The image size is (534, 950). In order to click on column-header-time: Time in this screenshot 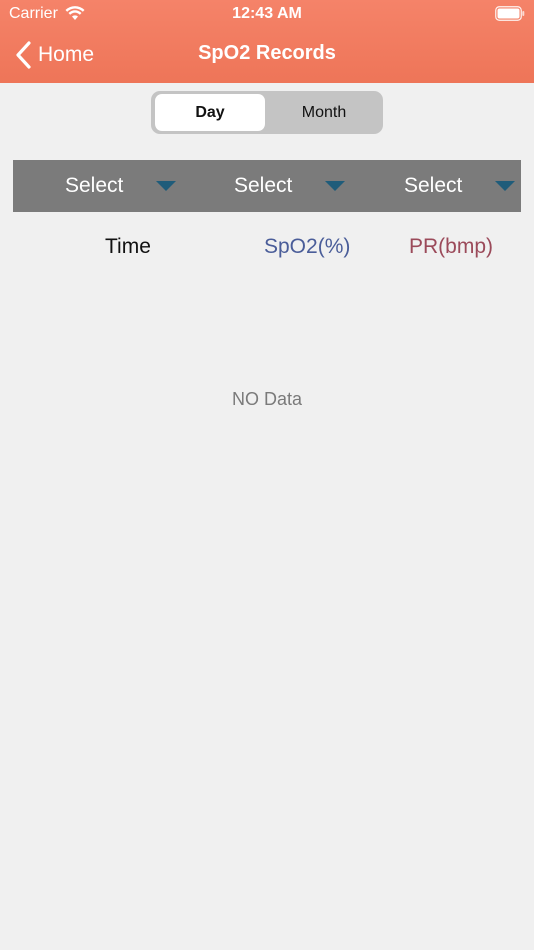, I will do `click(128, 246)`.